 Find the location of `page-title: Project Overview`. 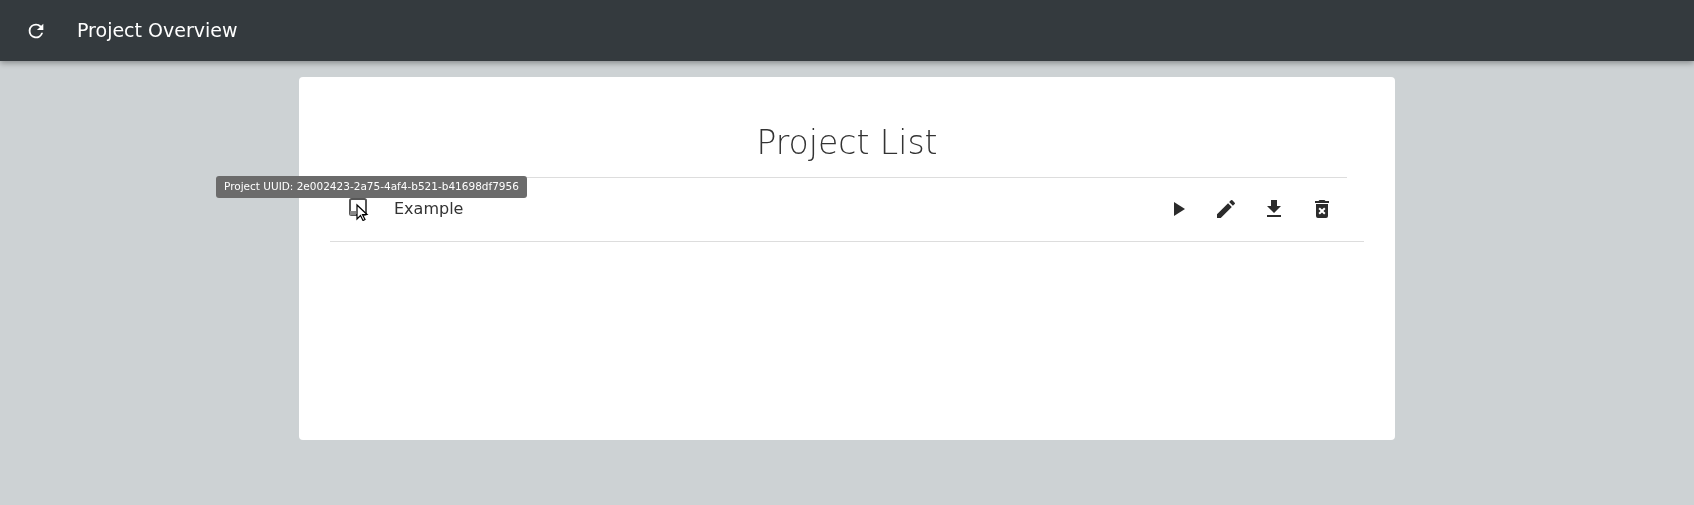

page-title: Project Overview is located at coordinates (157, 31).